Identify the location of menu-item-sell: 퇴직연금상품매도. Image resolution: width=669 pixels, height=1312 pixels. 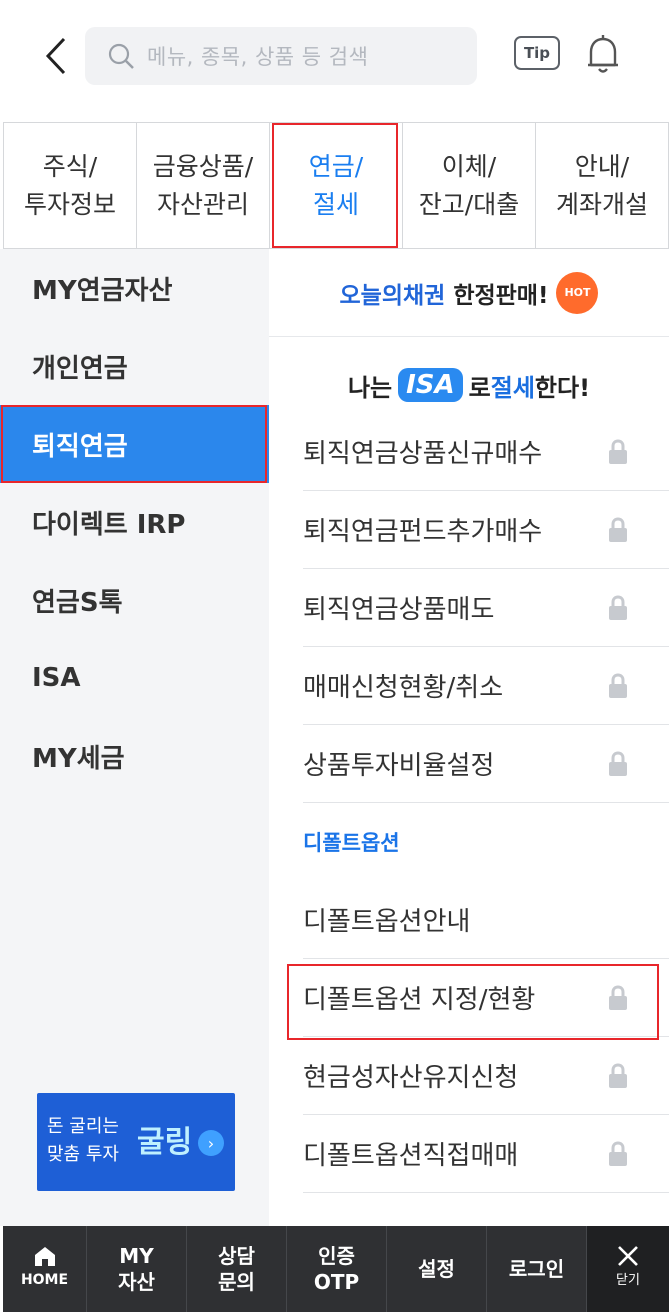
(486, 608).